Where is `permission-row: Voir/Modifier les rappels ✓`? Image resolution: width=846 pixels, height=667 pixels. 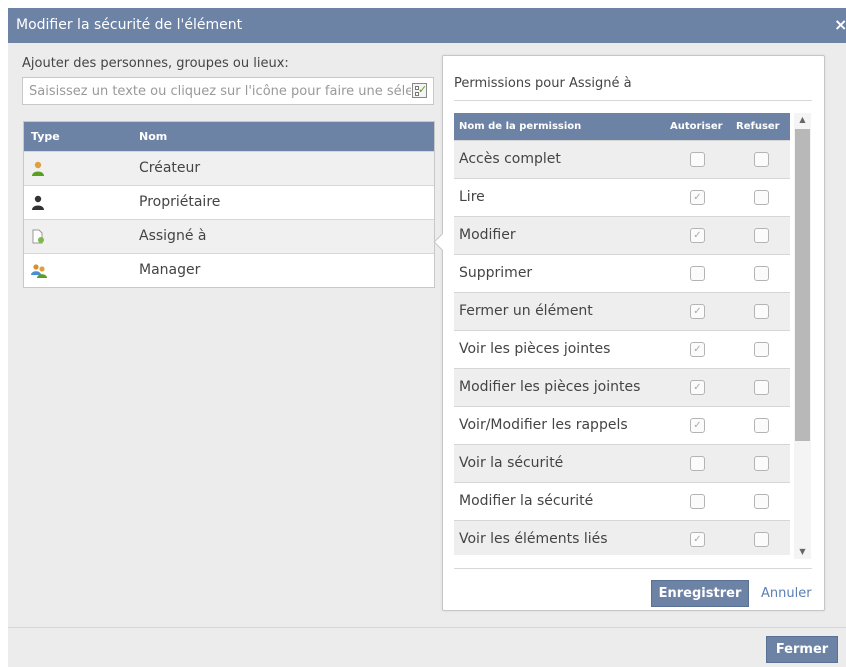 permission-row: Voir/Modifier les rappels ✓ is located at coordinates (622, 425).